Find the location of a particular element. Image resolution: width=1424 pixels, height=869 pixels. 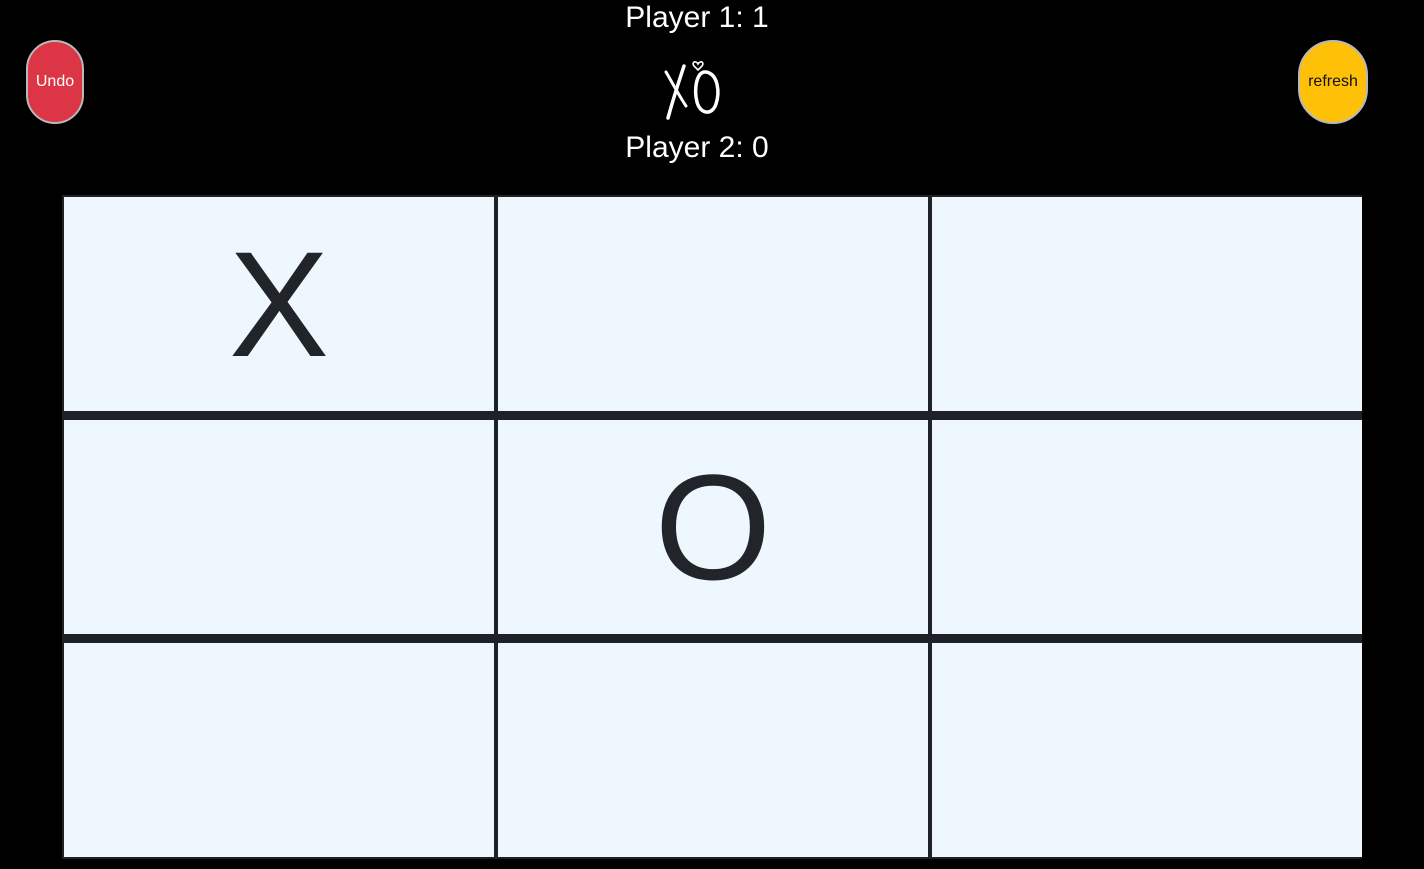

board-cell: X is located at coordinates (279, 304).